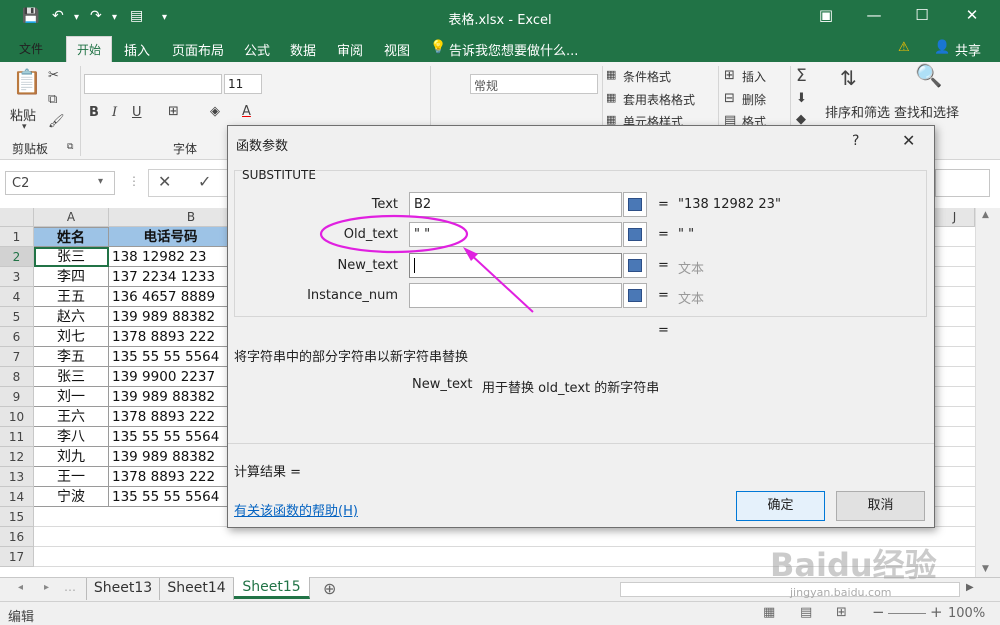 This screenshot has height=625, width=1000. I want to click on annotation-overlay, so click(426, 263).